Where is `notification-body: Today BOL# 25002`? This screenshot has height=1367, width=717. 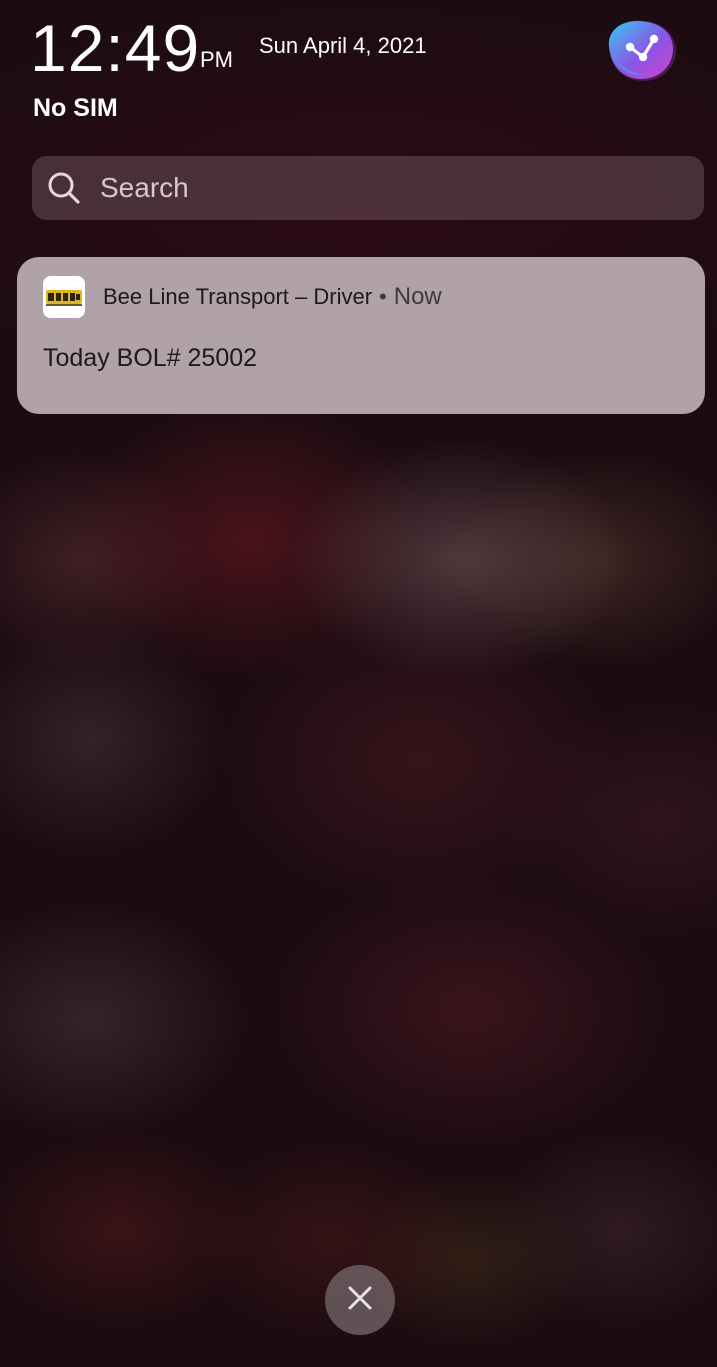 notification-body: Today BOL# 25002 is located at coordinates (150, 358).